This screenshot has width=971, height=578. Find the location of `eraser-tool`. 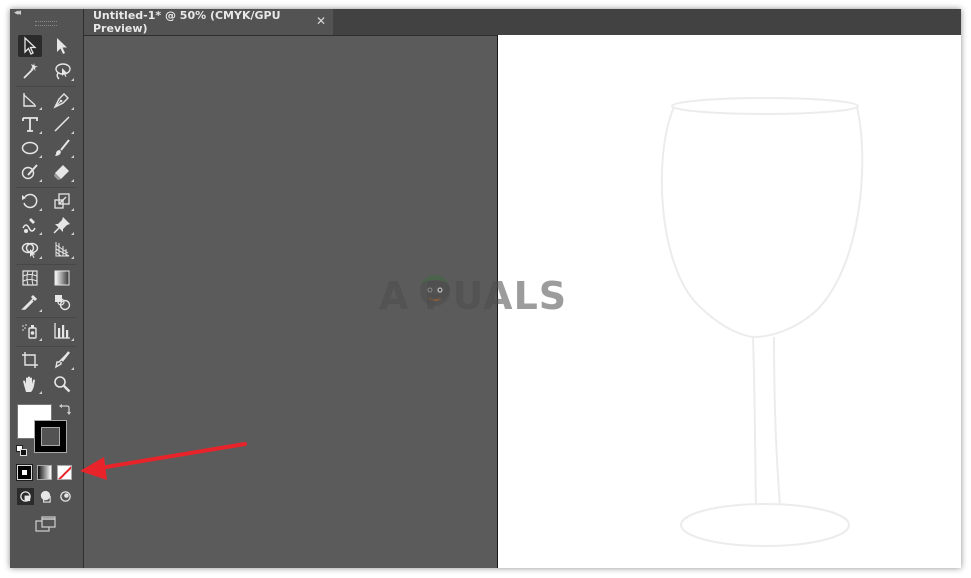

eraser-tool is located at coordinates (62, 172).